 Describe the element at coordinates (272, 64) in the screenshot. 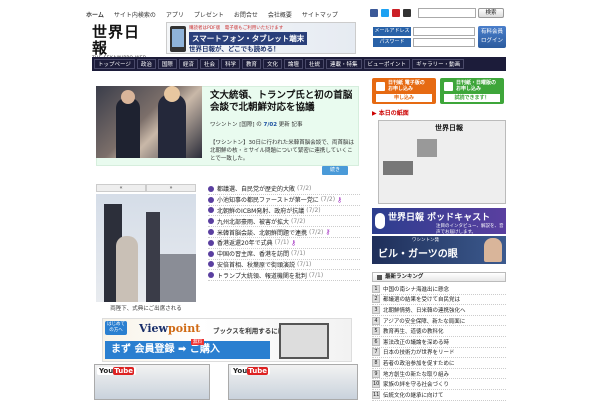

I see `nav-item-culture: 文化` at that location.